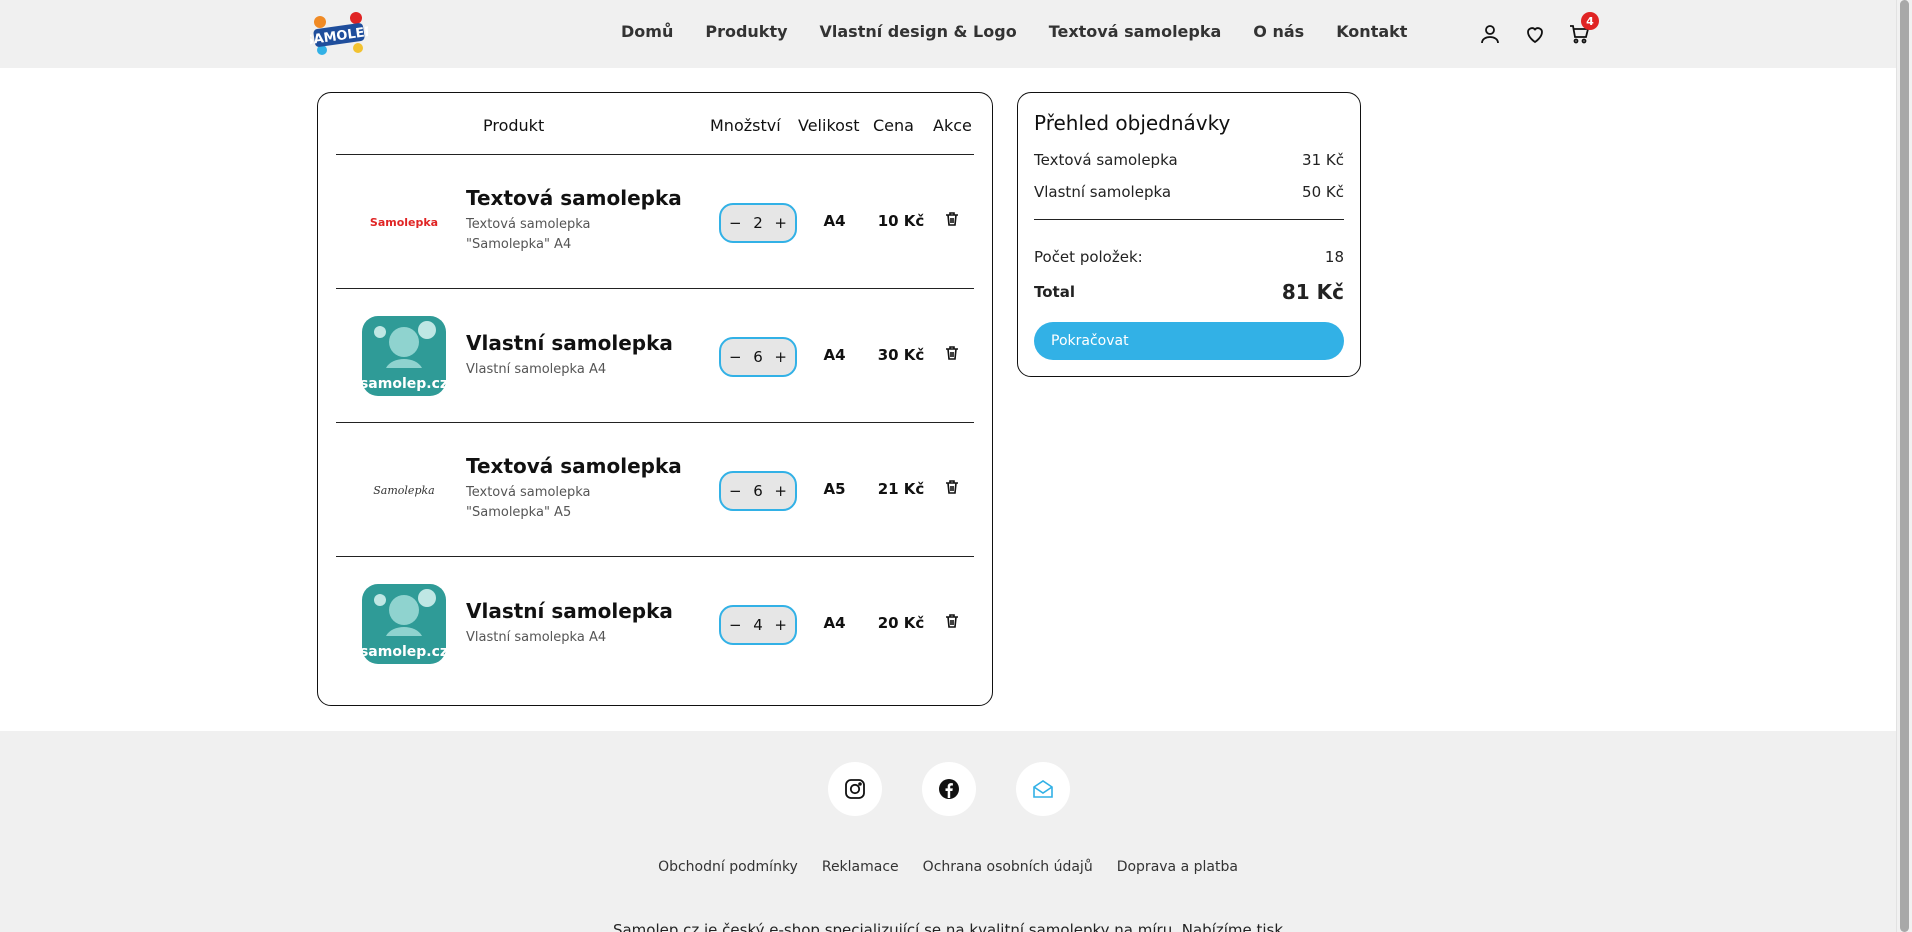 This screenshot has height=932, width=1912. What do you see at coordinates (339, 34) in the screenshot?
I see `site-logo: SAMOLEP` at bounding box center [339, 34].